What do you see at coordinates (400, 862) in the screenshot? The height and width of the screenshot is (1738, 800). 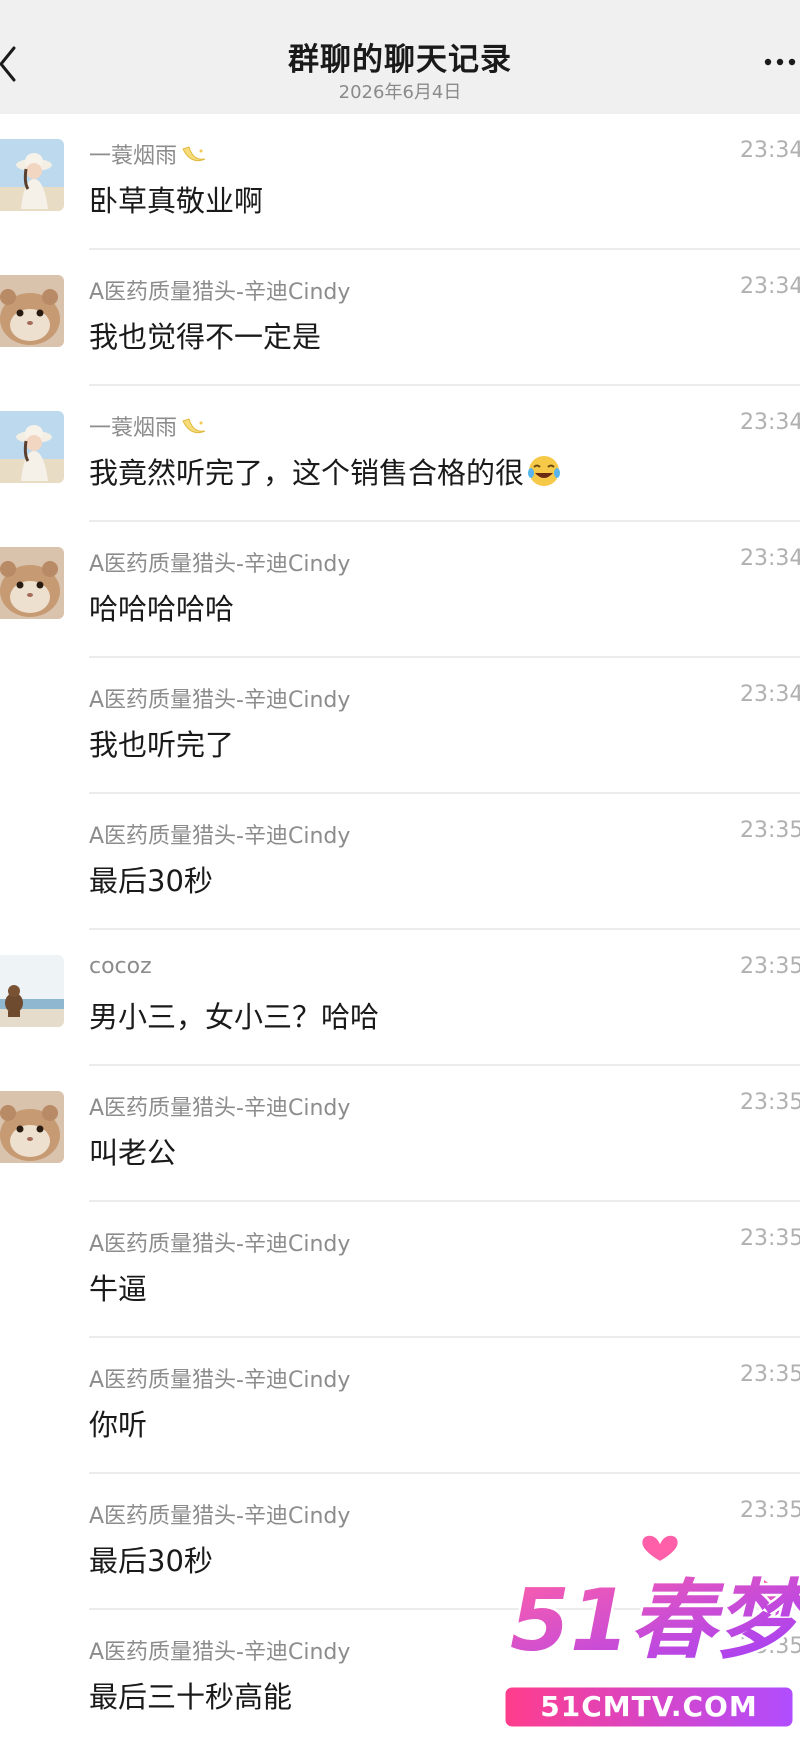 I see `chat-message: A医药质量猎头-辛迪Cindy 23:35 最后30秒` at bounding box center [400, 862].